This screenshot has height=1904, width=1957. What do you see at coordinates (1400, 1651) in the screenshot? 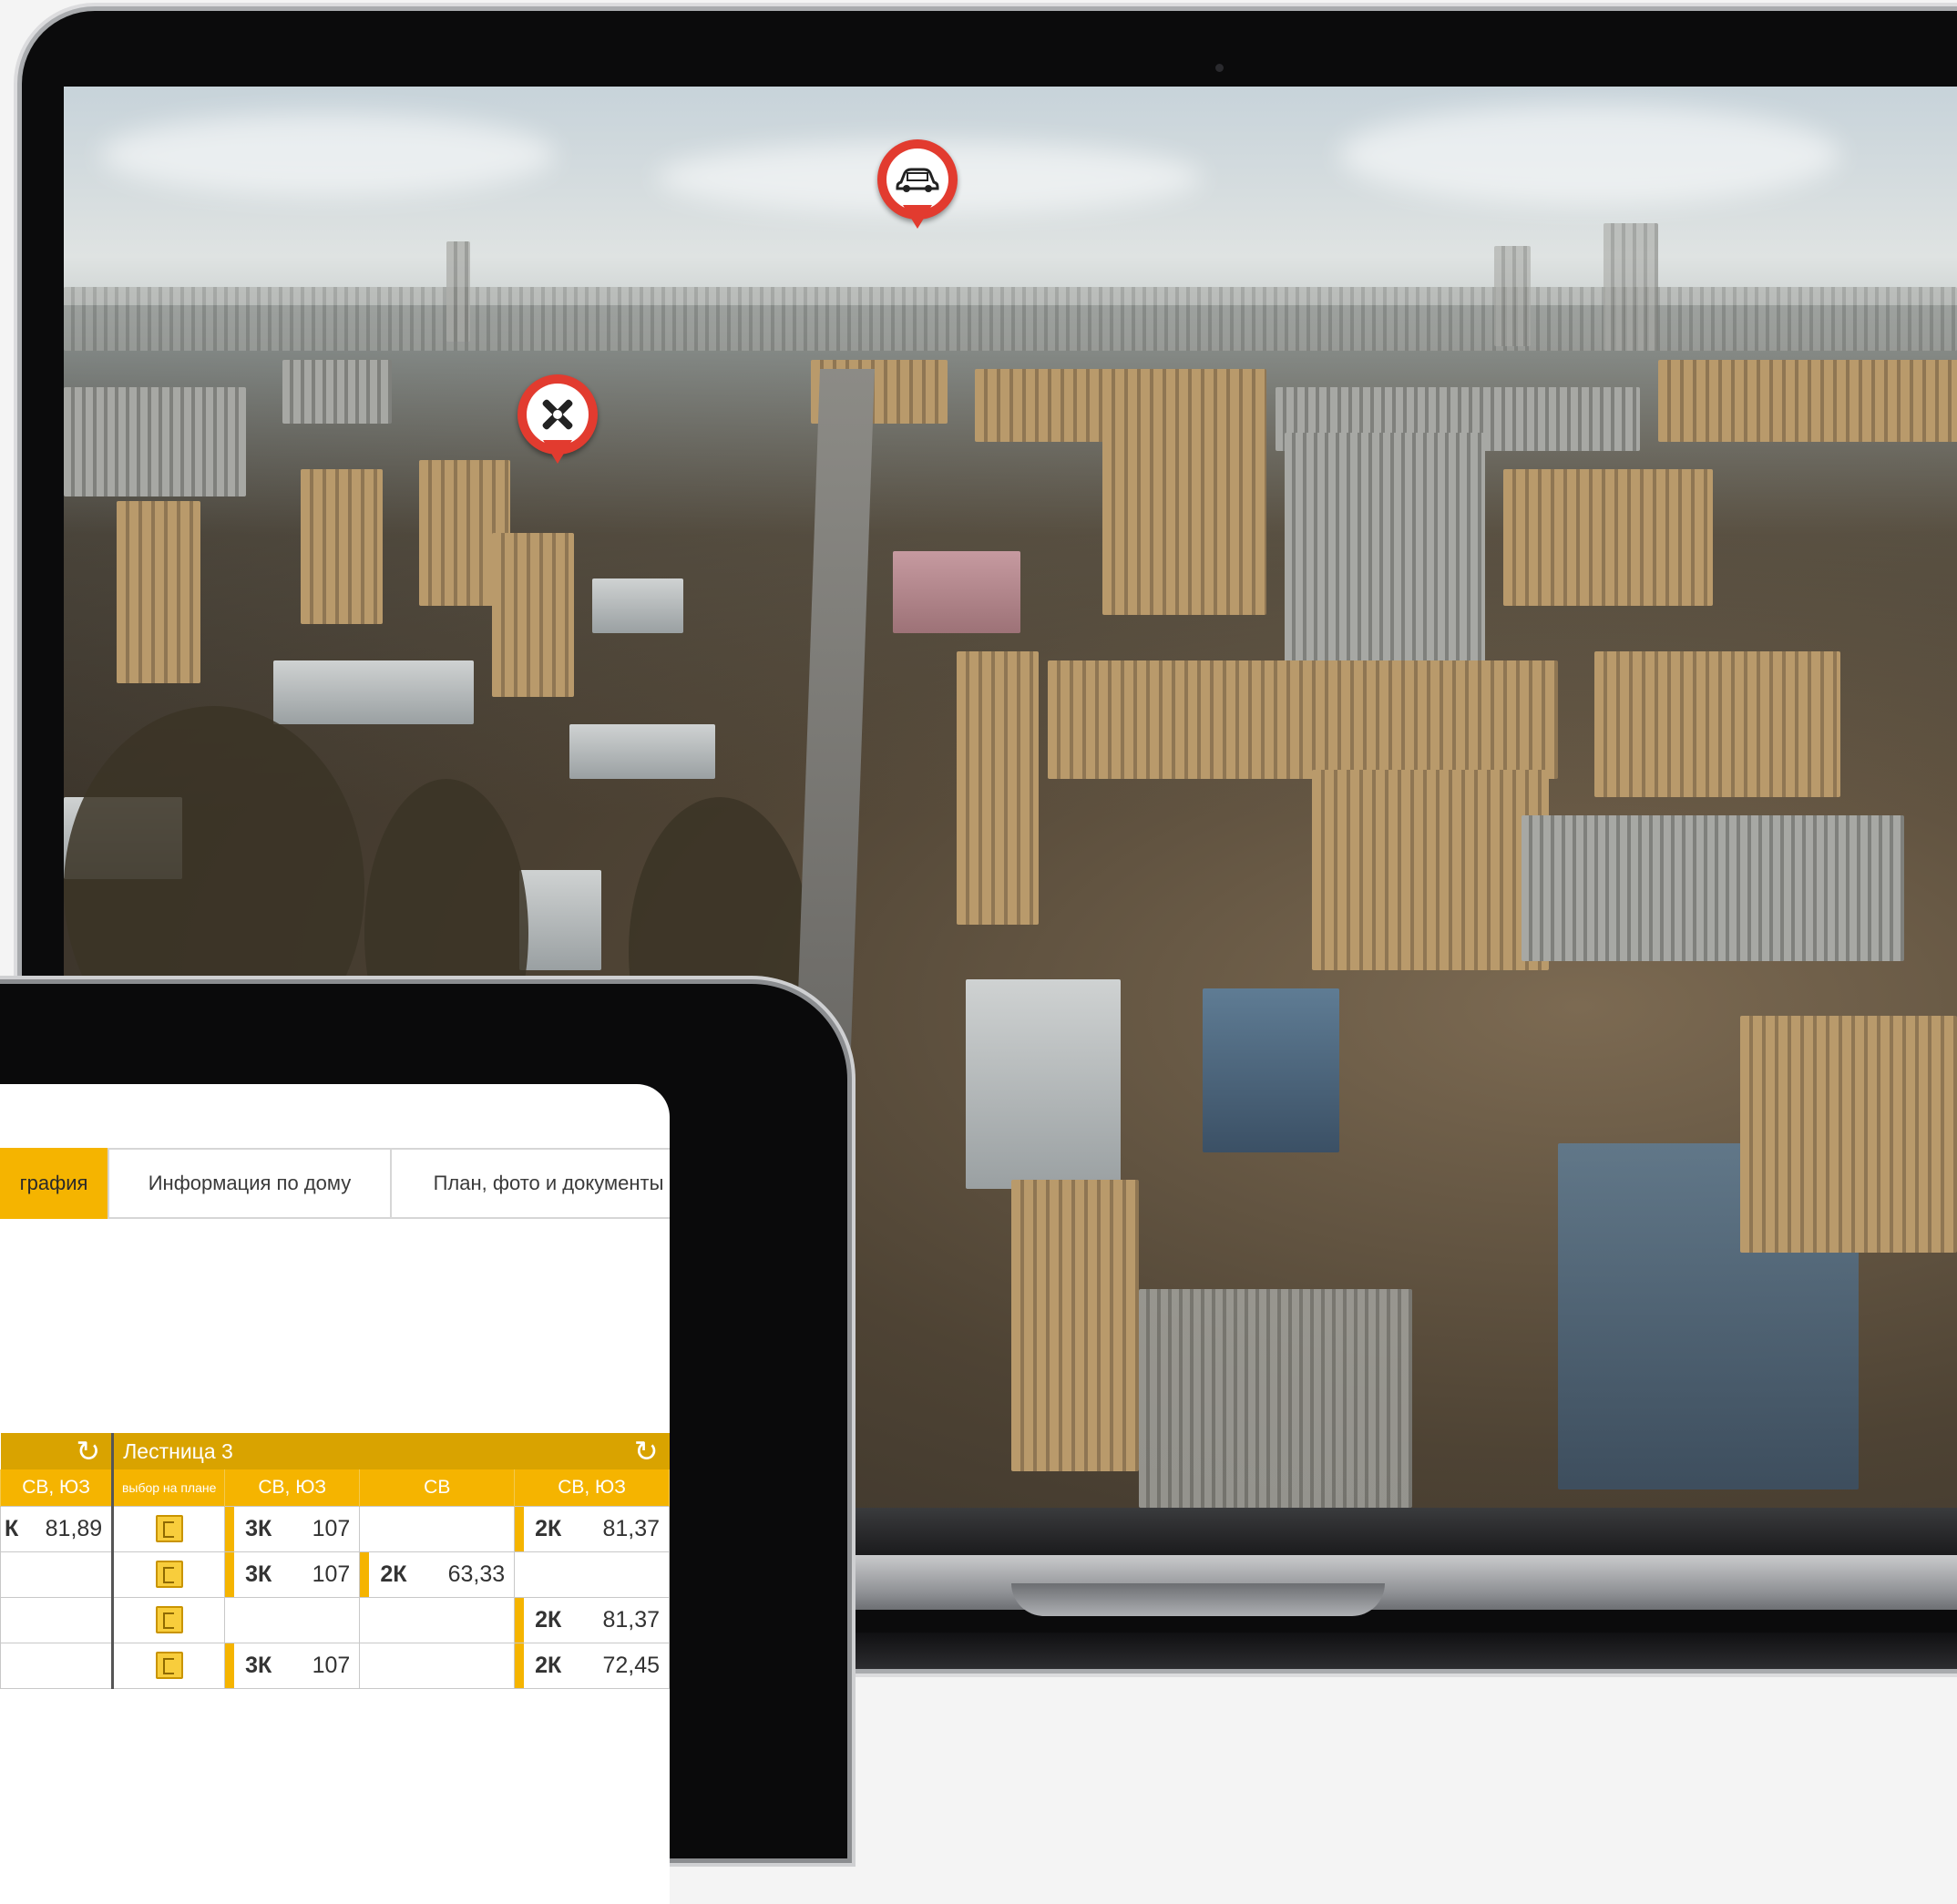
I see `laptop-base` at bounding box center [1400, 1651].